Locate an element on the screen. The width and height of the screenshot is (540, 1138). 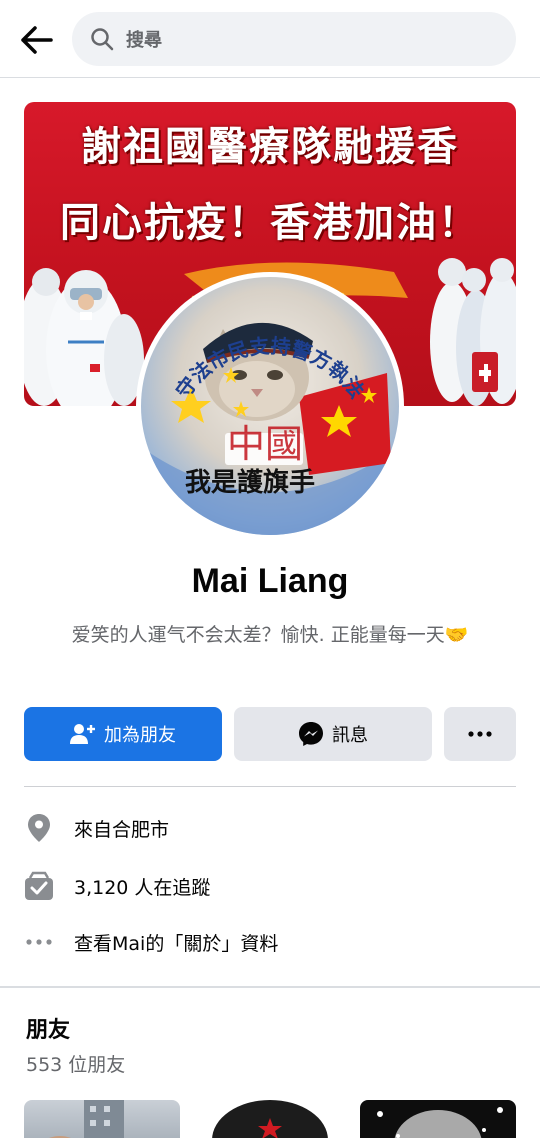
avatar-center-text: 中國 is located at coordinates (265, 444).